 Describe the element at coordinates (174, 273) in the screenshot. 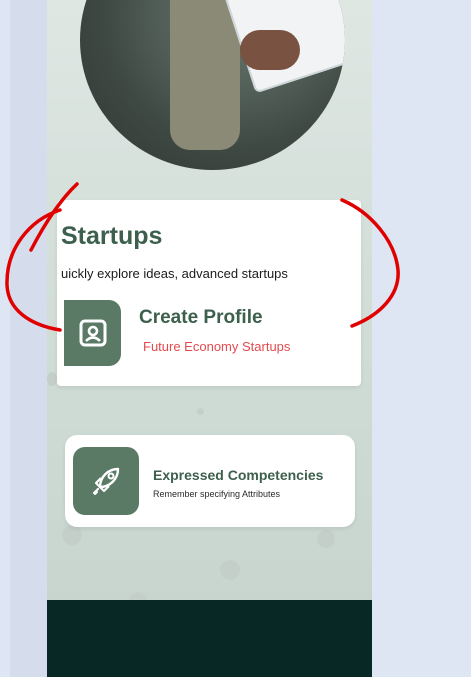

I see `section-subtitle: uickly explore ideas, advanced startups` at that location.